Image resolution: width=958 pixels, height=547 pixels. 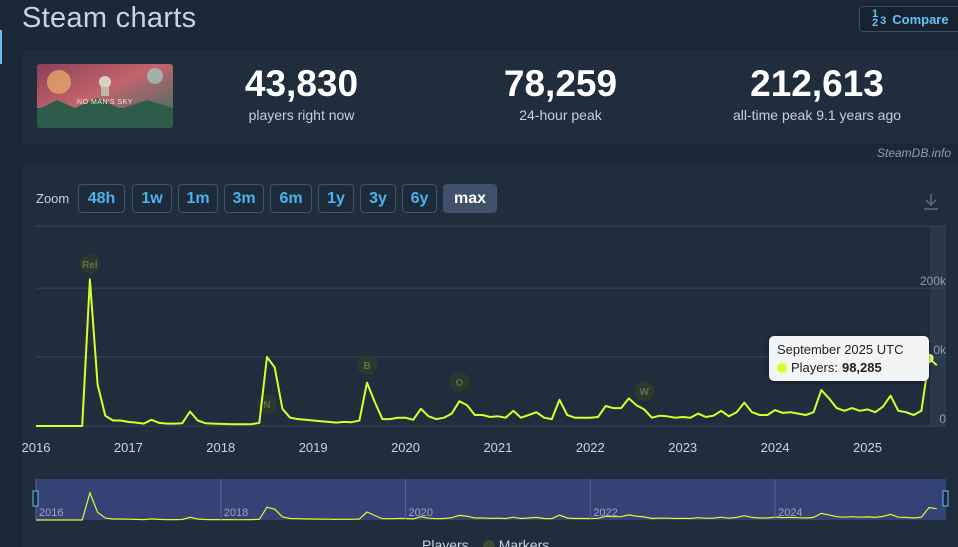 I want to click on tooltip-series-dot, so click(x=782, y=367).